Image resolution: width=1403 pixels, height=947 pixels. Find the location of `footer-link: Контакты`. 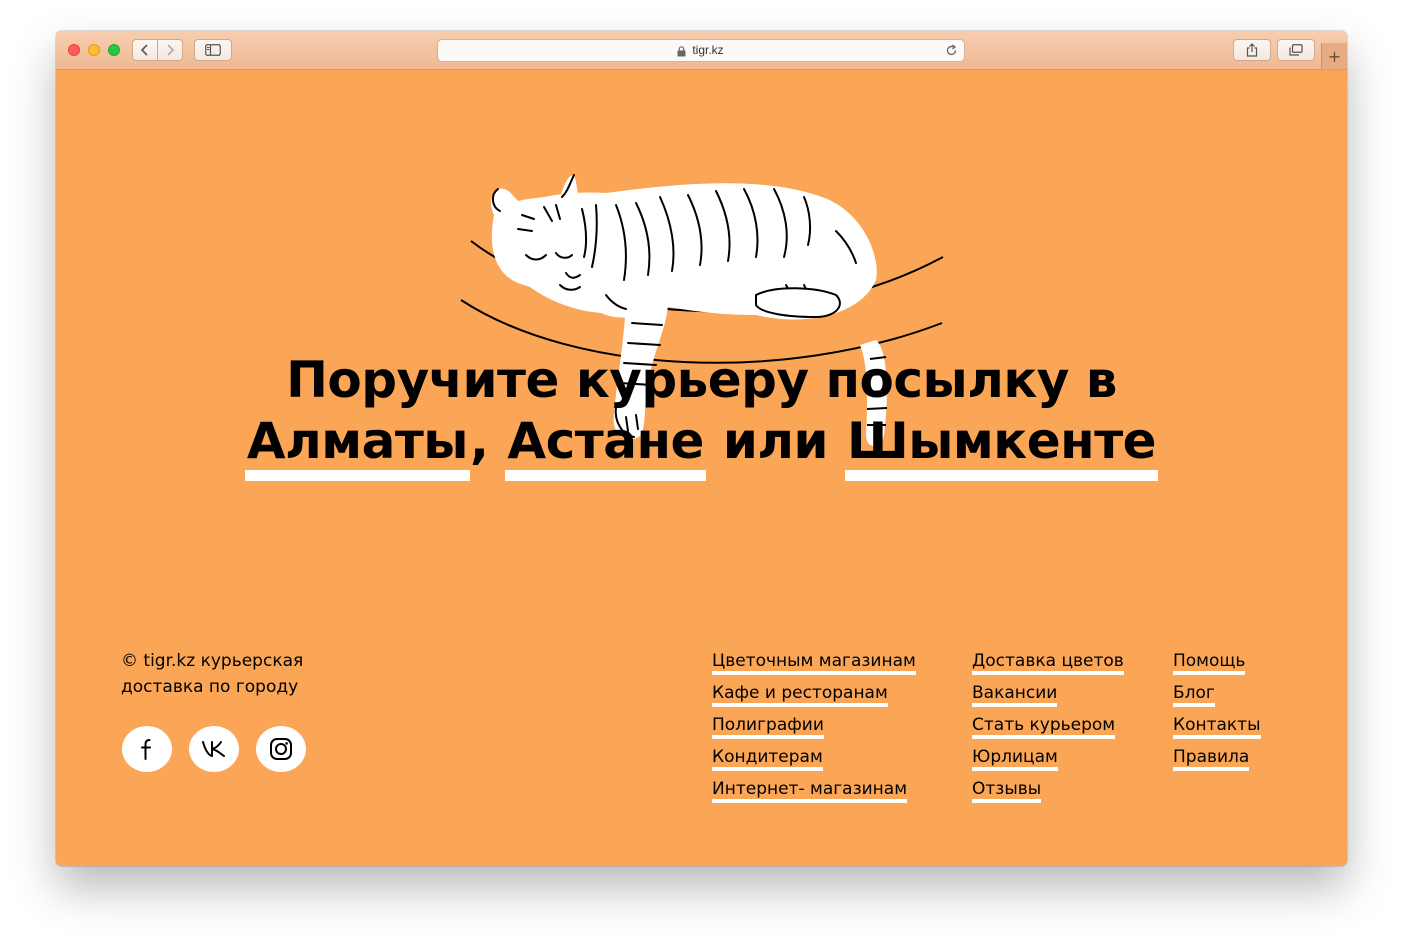

footer-link: Контакты is located at coordinates (1217, 726).